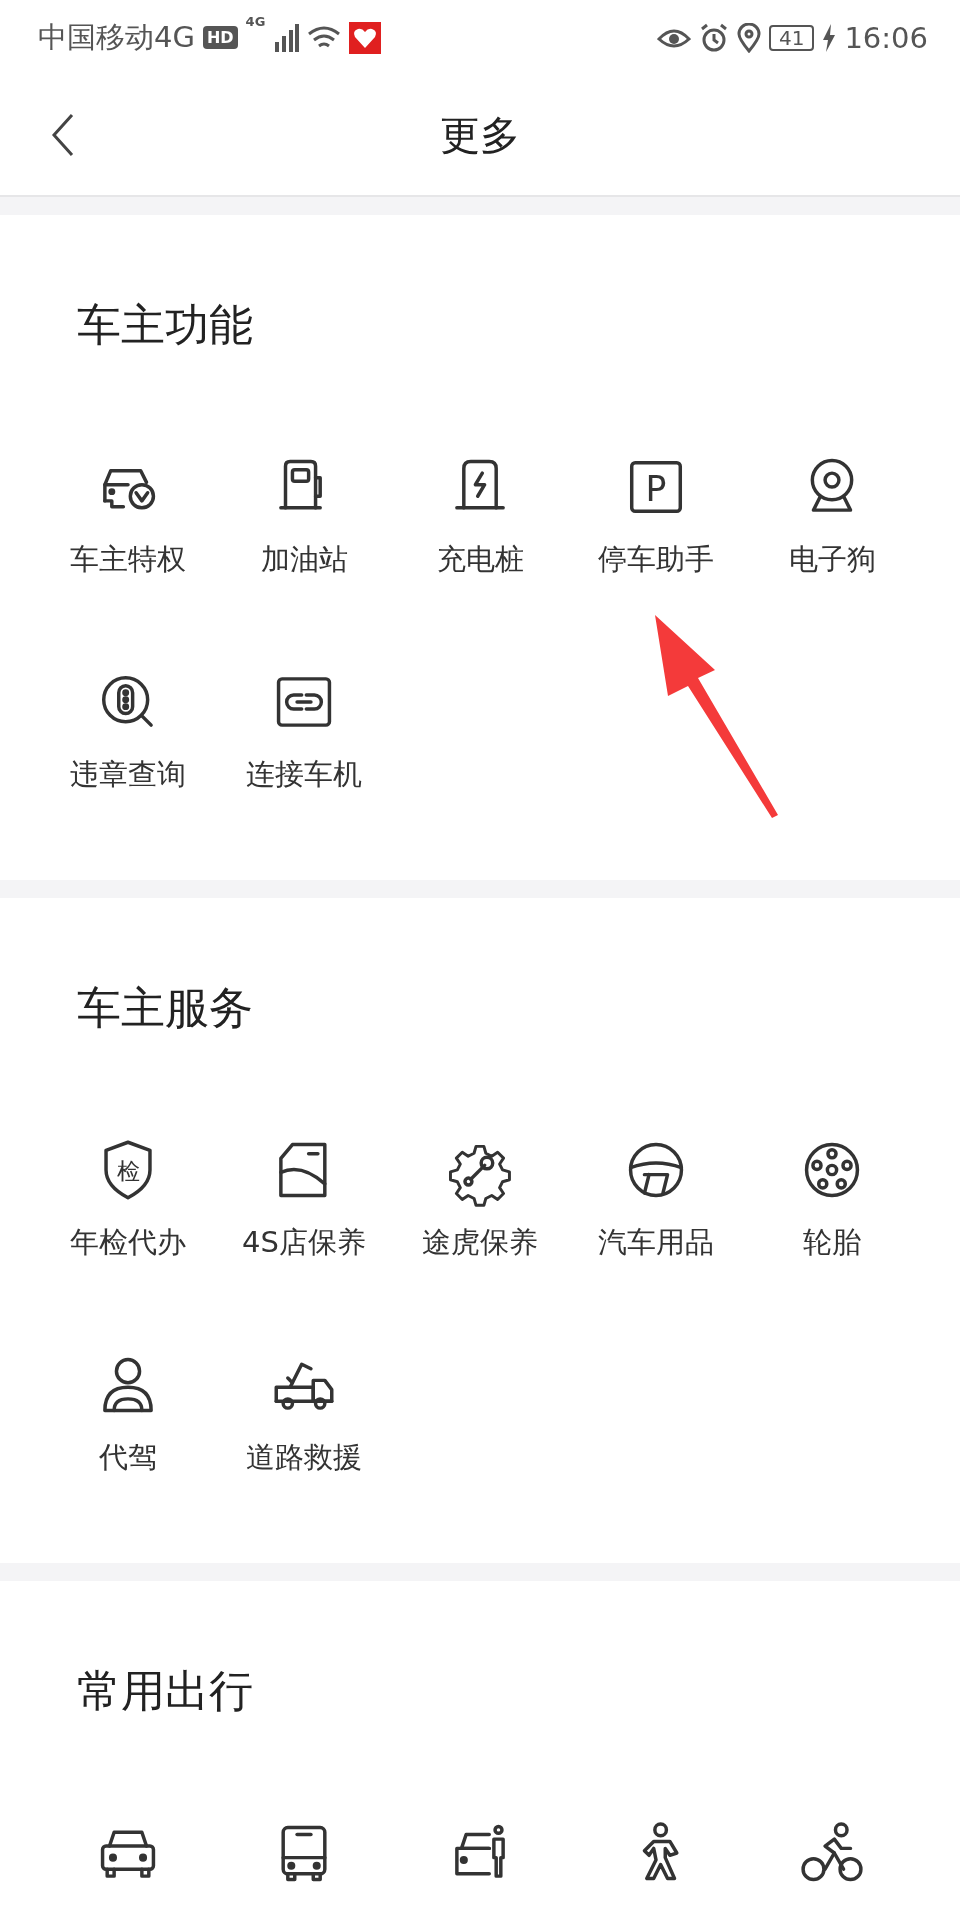  Describe the element at coordinates (304, 1242) in the screenshot. I see `feature-label: 4S店保养` at that location.